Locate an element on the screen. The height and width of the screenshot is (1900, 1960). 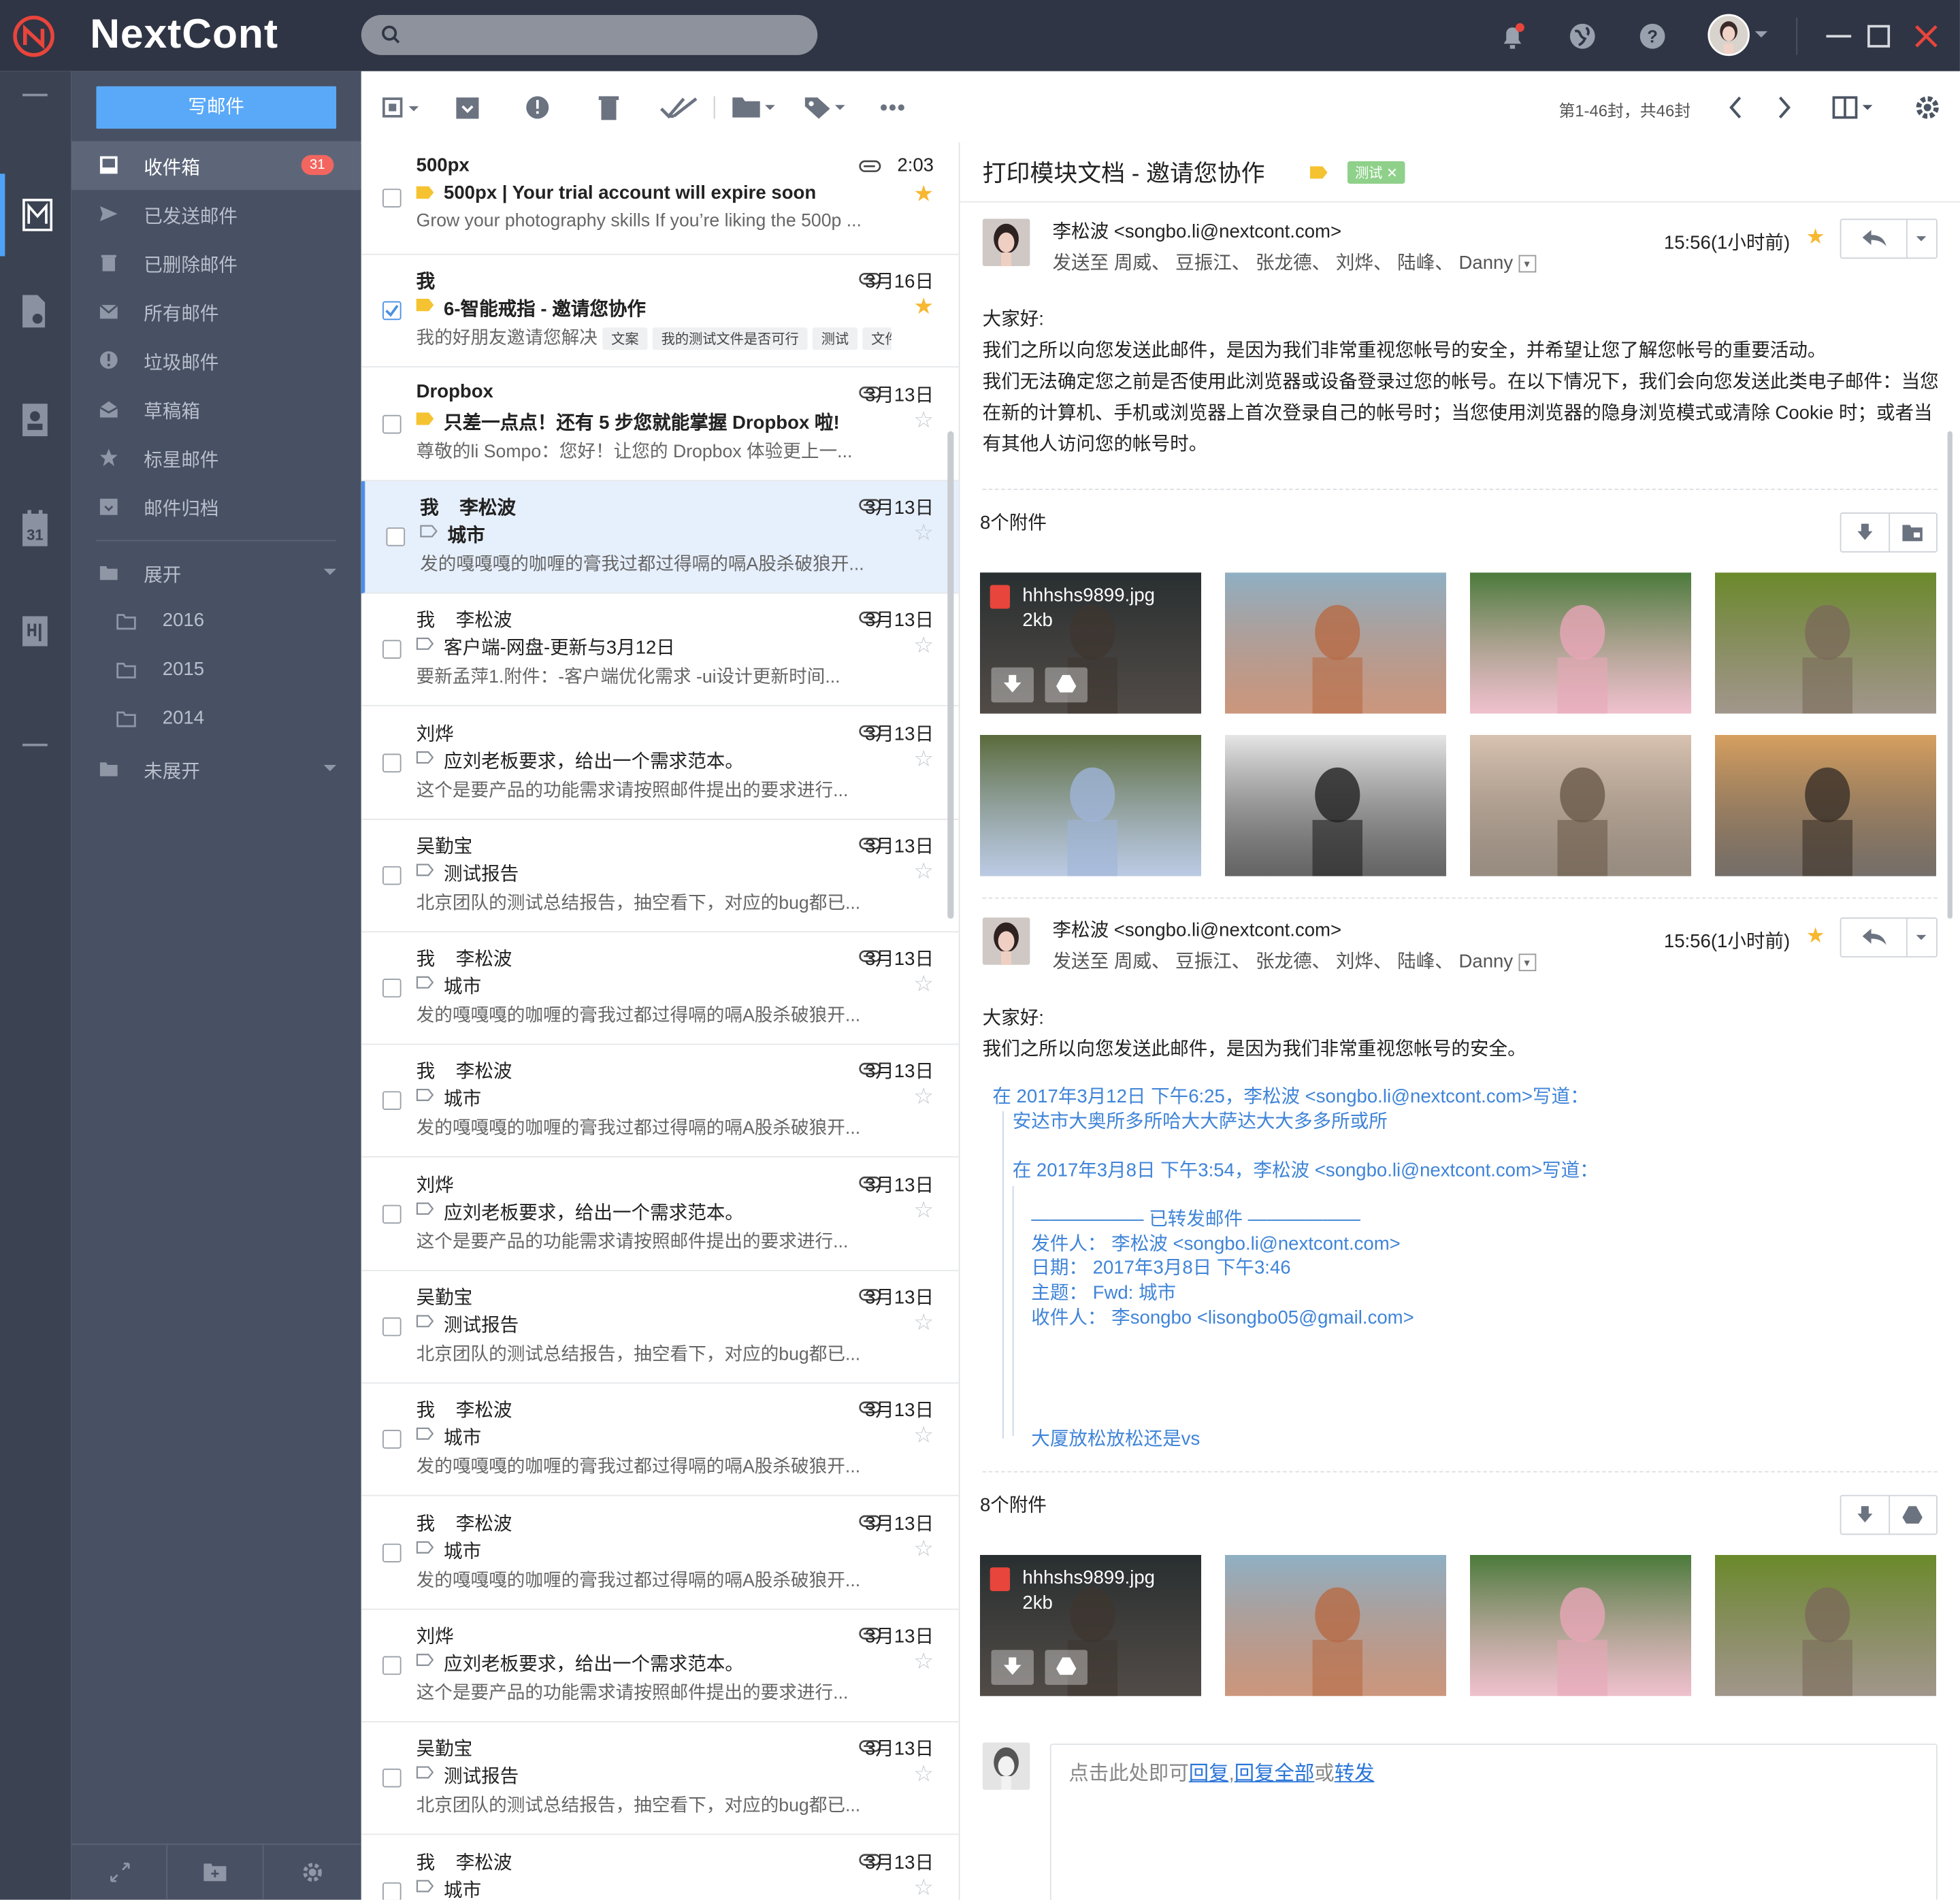
rail-contacts is located at coordinates (36, 421).